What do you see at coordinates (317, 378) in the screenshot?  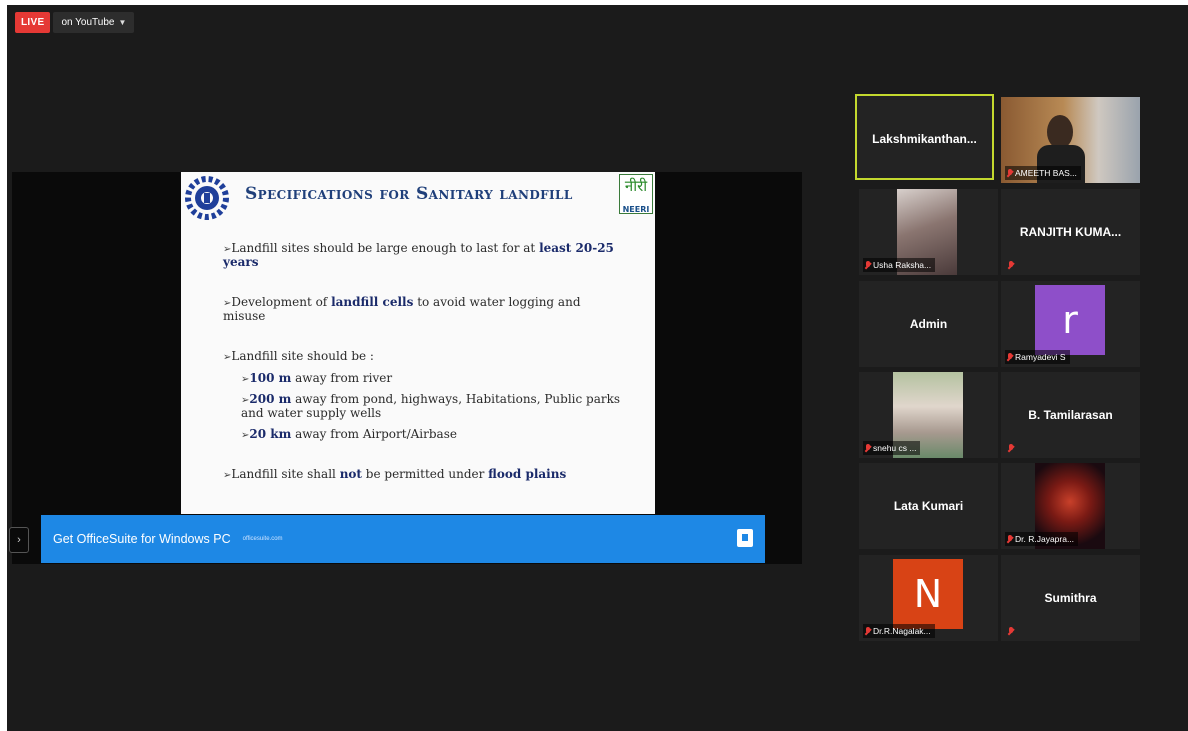 I see `slide-sub-bullet: ➢100 m away from river` at bounding box center [317, 378].